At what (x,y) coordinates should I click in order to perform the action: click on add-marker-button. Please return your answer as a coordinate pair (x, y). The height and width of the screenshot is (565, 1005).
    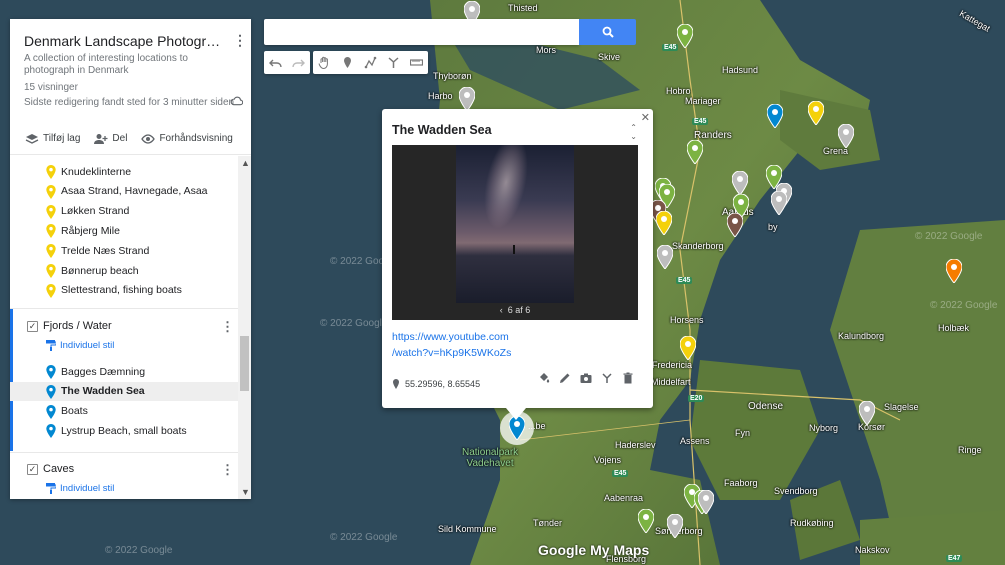
    Looking at the image, I should click on (347, 62).